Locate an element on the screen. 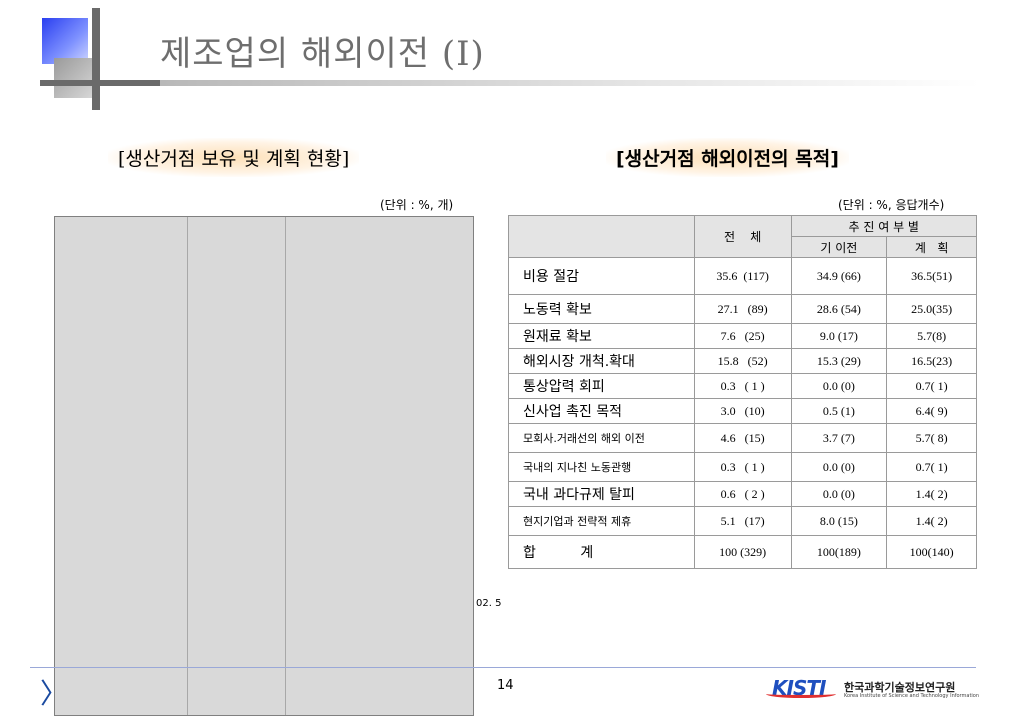  row-label: 해외시장 개척.확대 is located at coordinates (601, 361).